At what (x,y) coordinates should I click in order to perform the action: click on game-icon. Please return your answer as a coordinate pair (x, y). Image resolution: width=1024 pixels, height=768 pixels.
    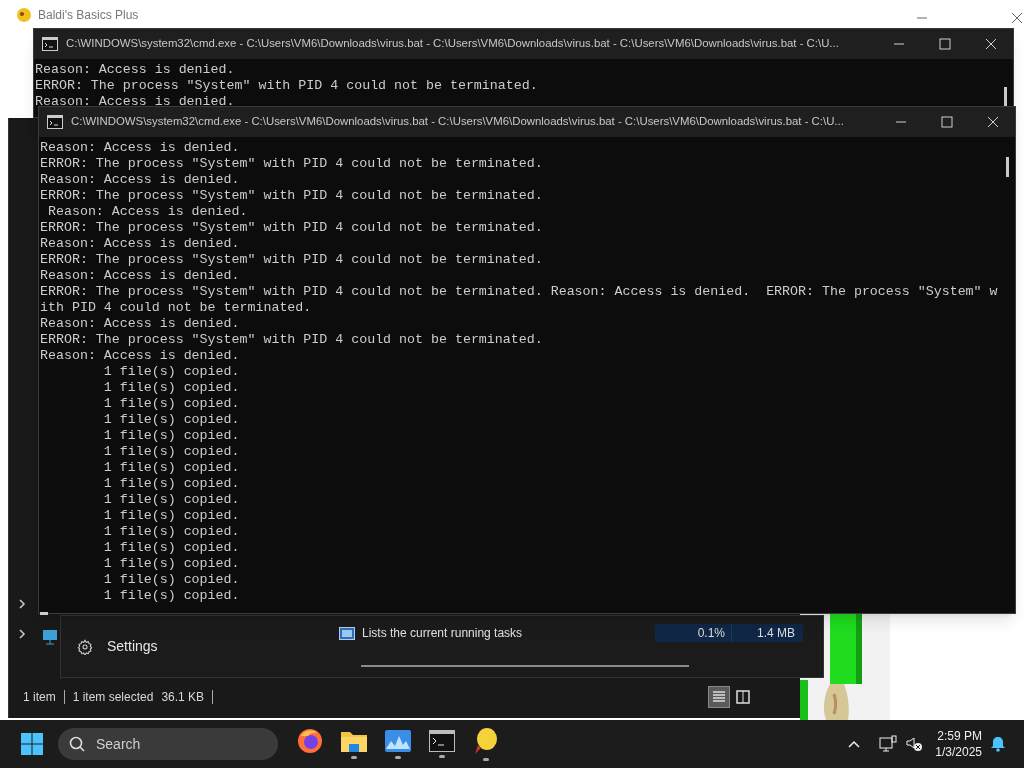
    Looking at the image, I should click on (24, 15).